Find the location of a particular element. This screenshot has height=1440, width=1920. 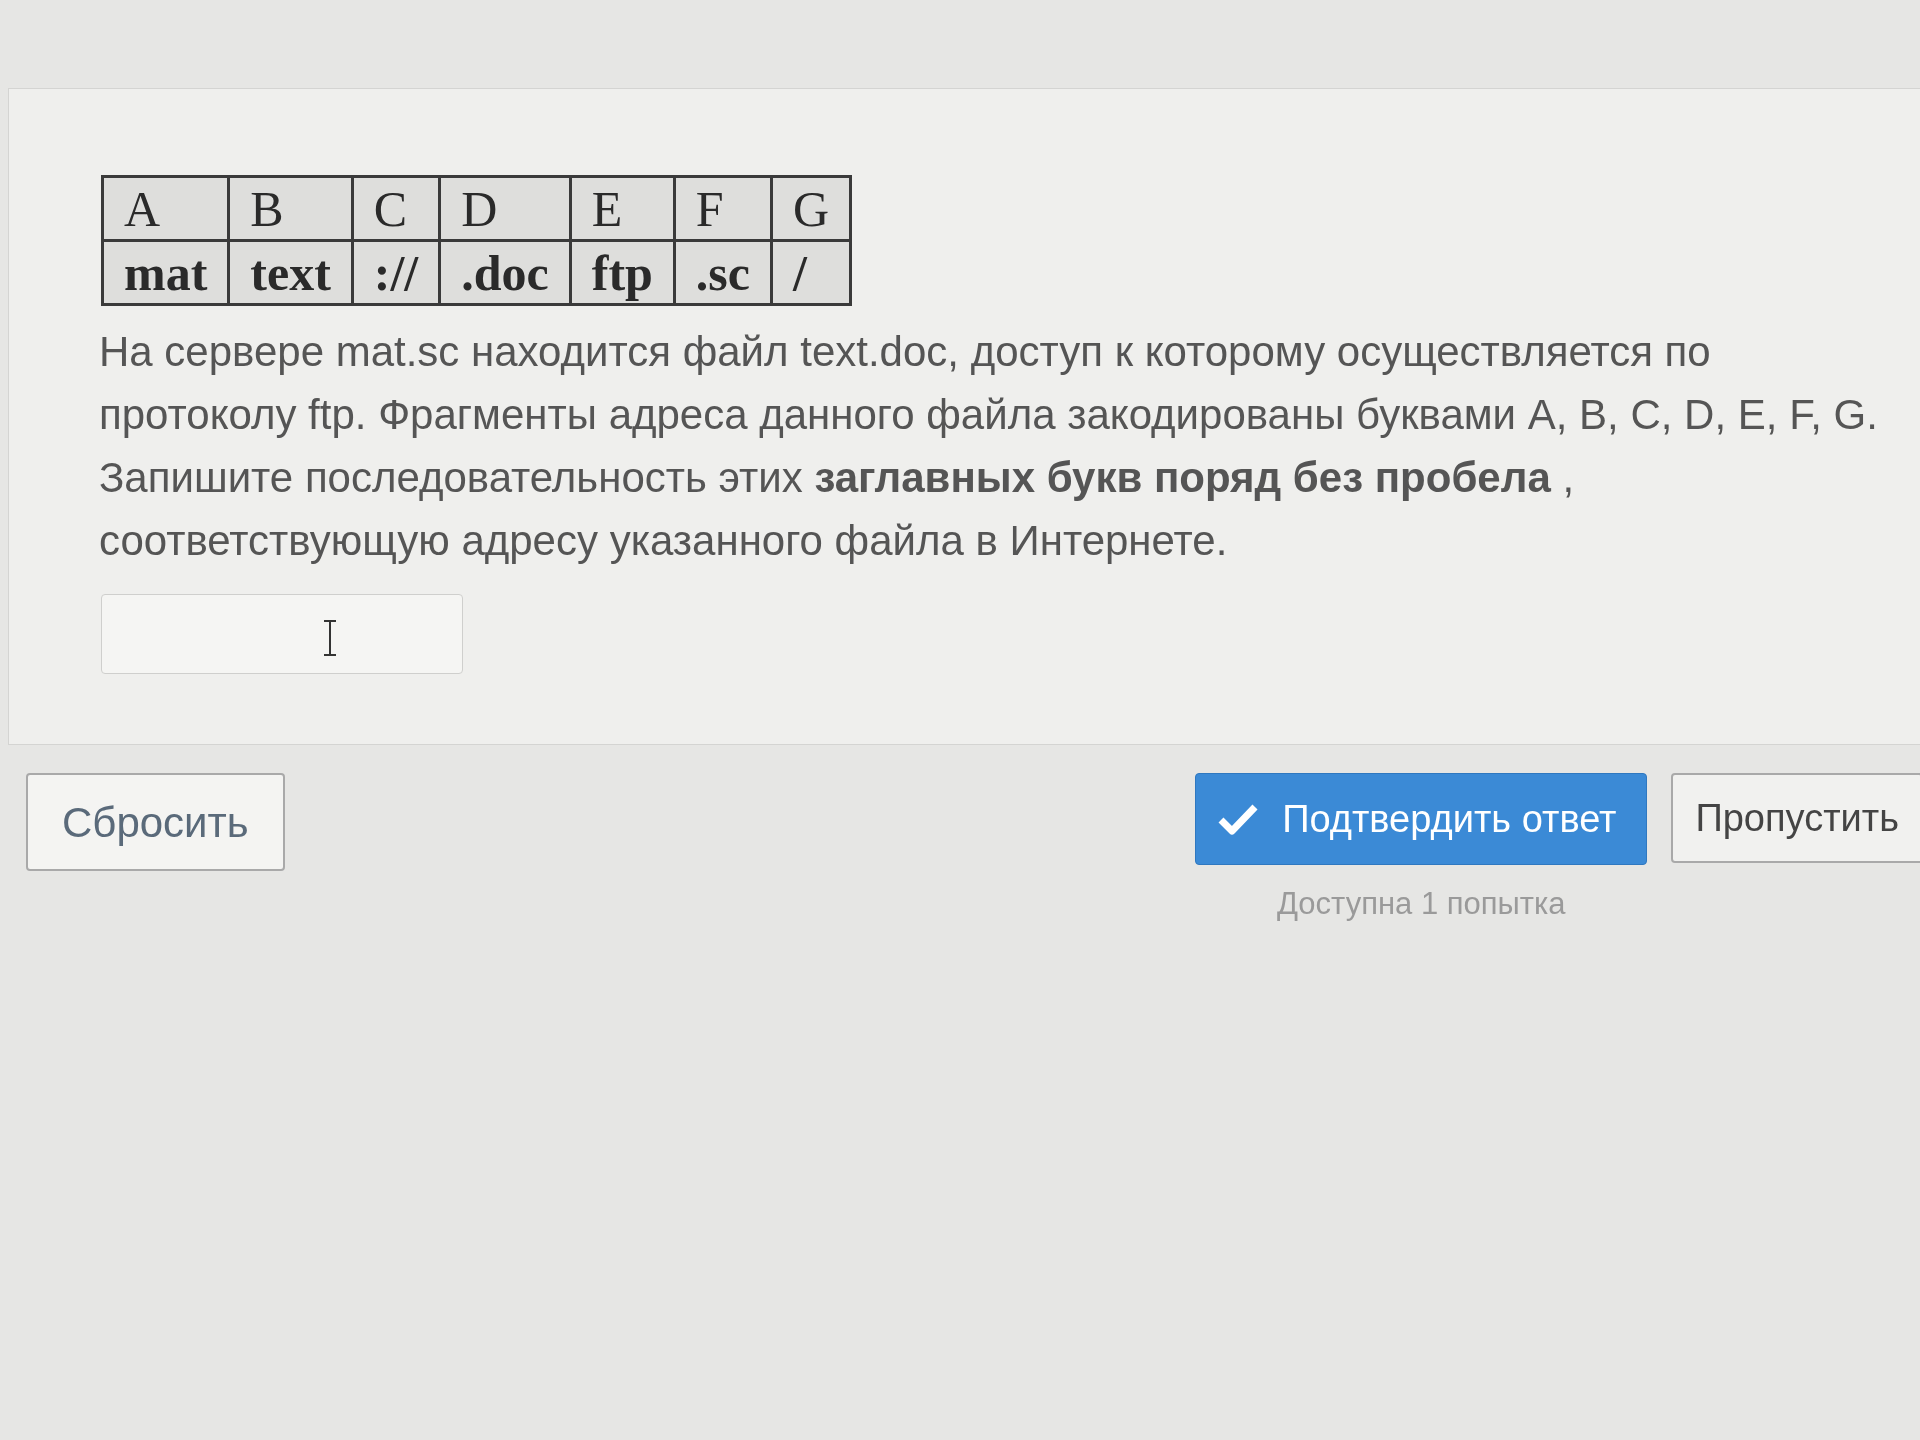

table-cell: text is located at coordinates (290, 272).